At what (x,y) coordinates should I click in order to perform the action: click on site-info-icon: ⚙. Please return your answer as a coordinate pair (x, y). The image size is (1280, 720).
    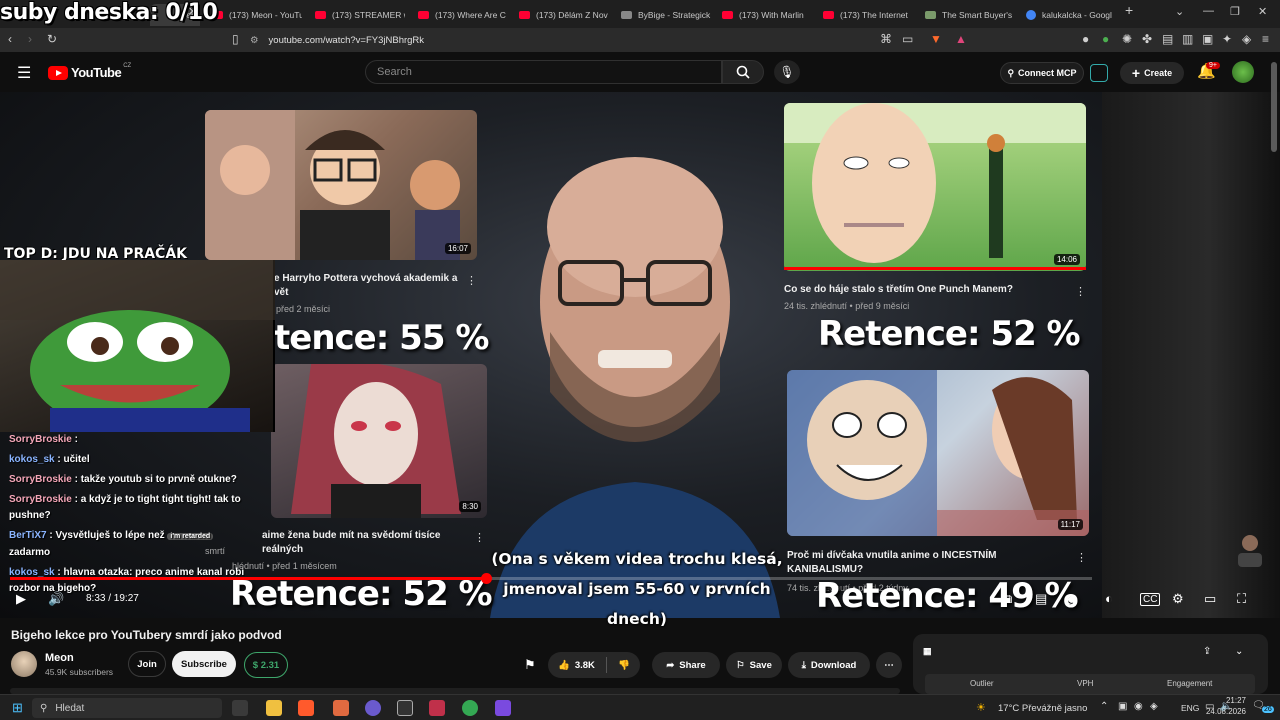
    Looking at the image, I should click on (254, 40).